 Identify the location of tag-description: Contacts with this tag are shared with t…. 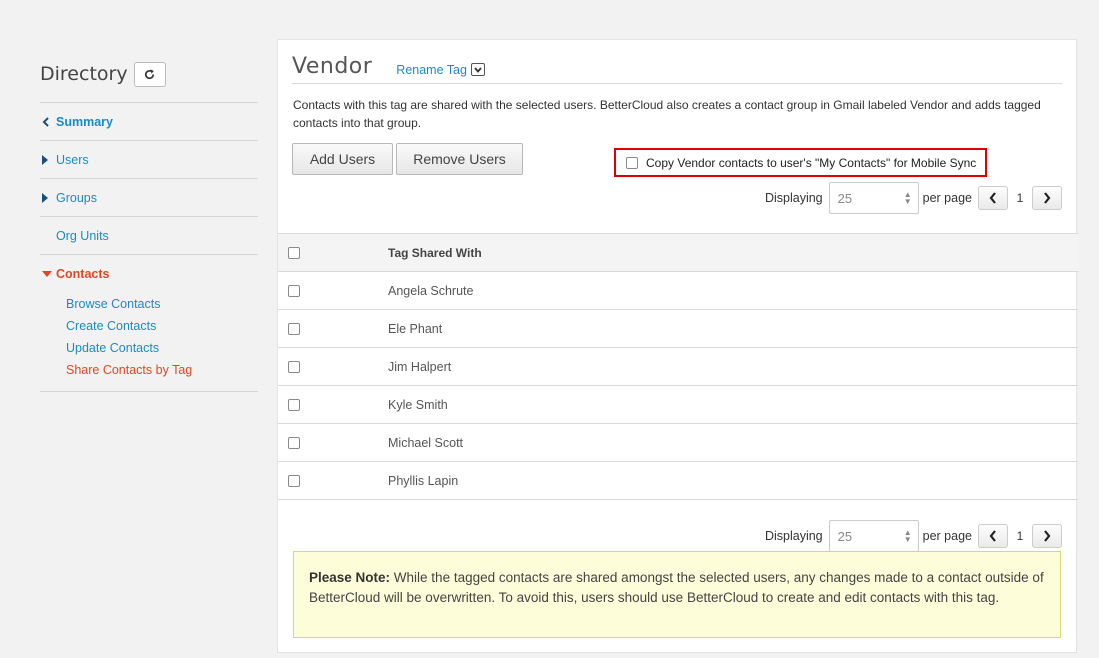
(667, 114).